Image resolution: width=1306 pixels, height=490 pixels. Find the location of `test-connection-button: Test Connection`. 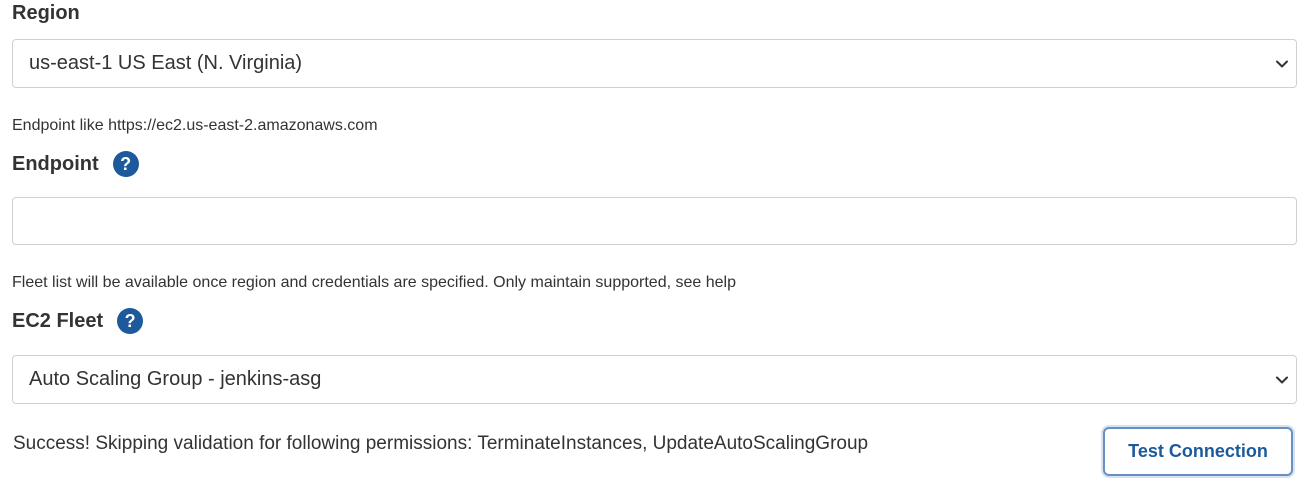

test-connection-button: Test Connection is located at coordinates (1198, 451).